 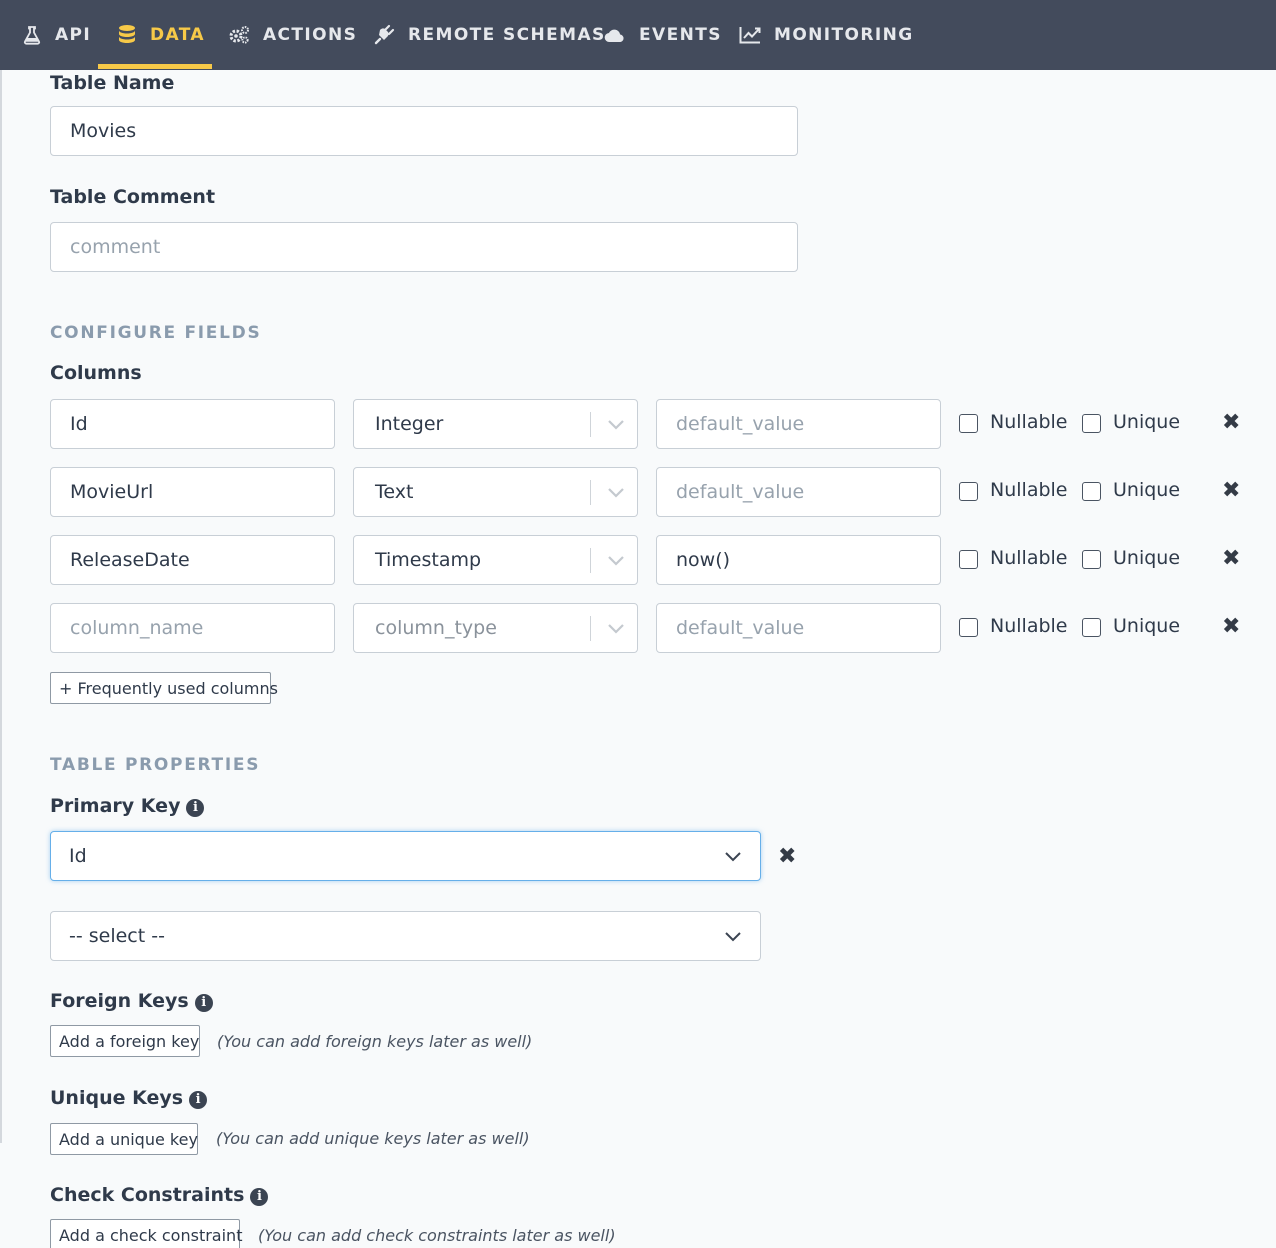 What do you see at coordinates (155, 66) in the screenshot?
I see `active-tab-indicator` at bounding box center [155, 66].